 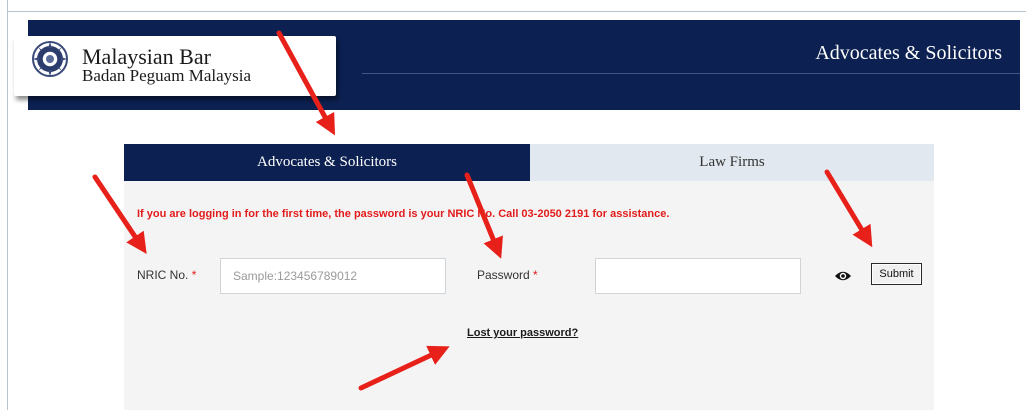 What do you see at coordinates (167, 75) in the screenshot?
I see `logo-subtitle: Badan Peguam Malaysia` at bounding box center [167, 75].